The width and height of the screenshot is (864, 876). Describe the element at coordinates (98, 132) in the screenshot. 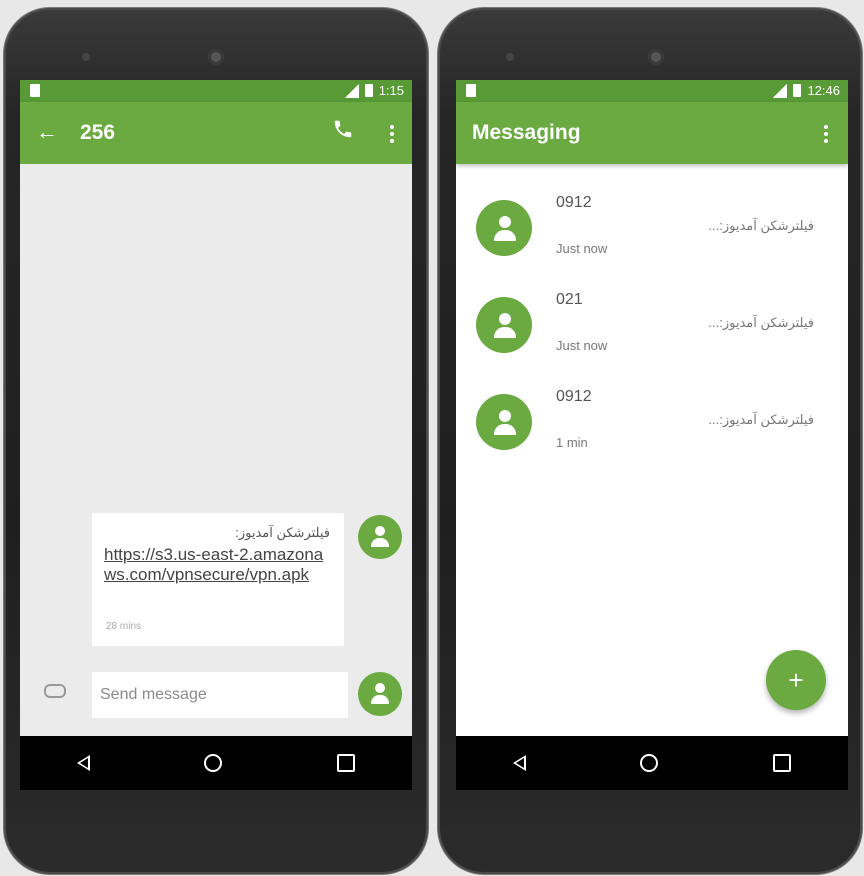

I see `conversation-title: 256` at that location.